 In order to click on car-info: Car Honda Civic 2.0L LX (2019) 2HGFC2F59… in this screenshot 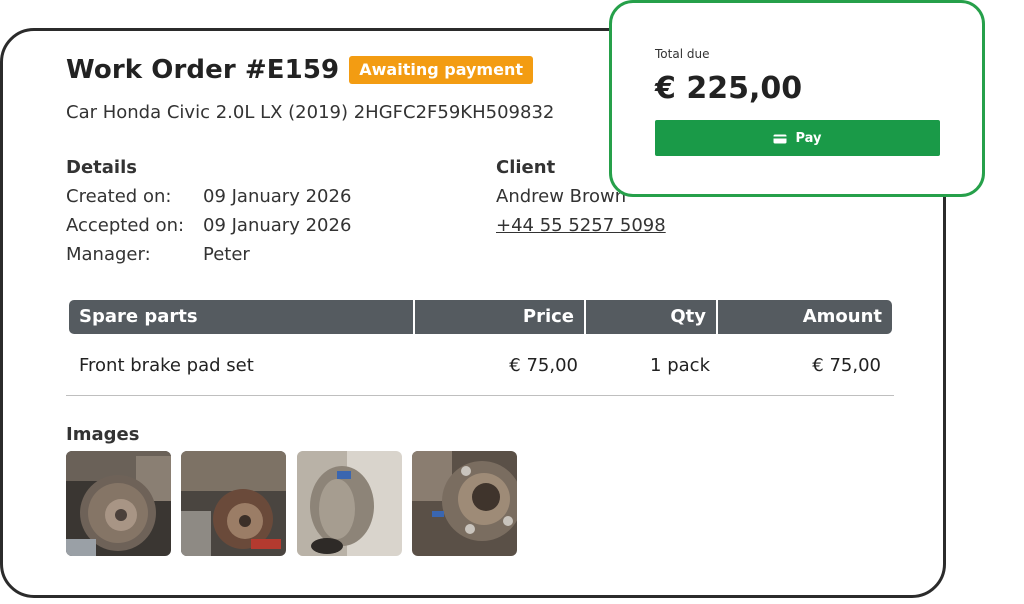, I will do `click(310, 112)`.